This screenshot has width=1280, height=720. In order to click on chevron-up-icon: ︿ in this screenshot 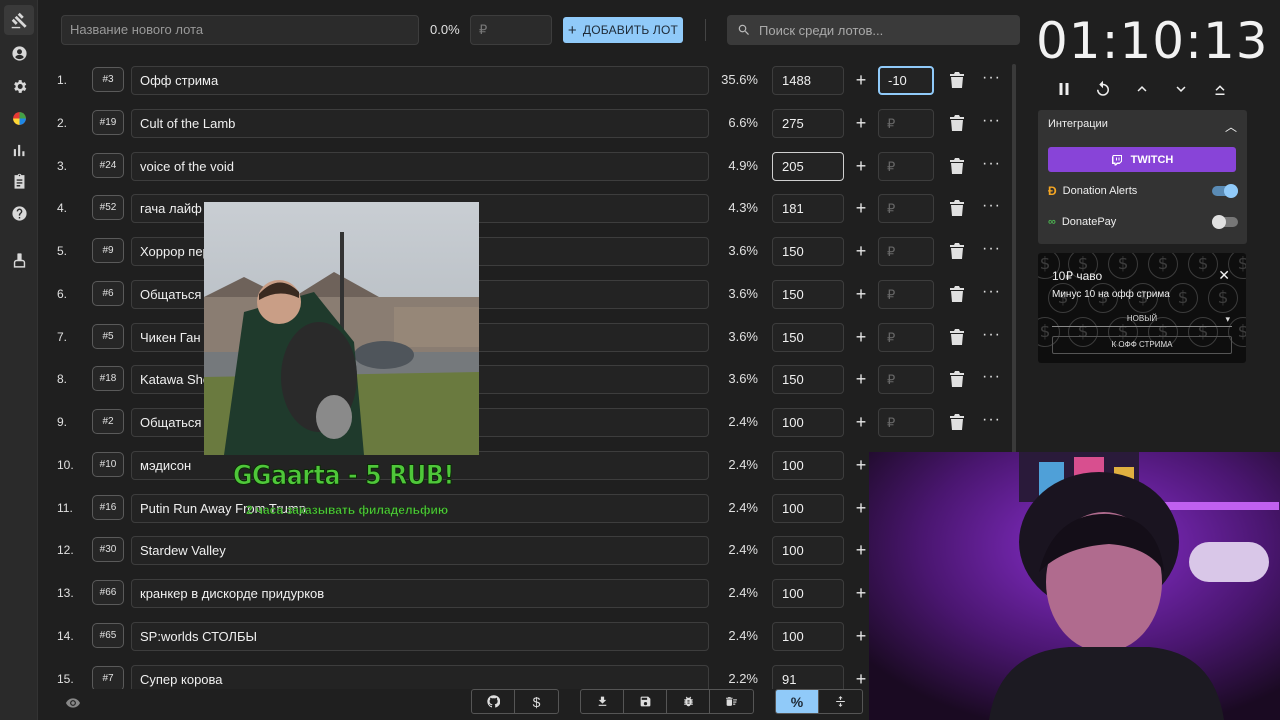, I will do `click(1231, 126)`.